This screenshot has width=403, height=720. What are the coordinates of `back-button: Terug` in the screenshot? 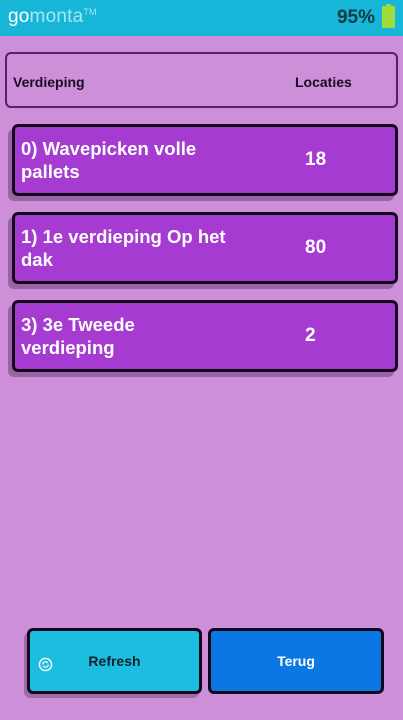 It's located at (296, 661).